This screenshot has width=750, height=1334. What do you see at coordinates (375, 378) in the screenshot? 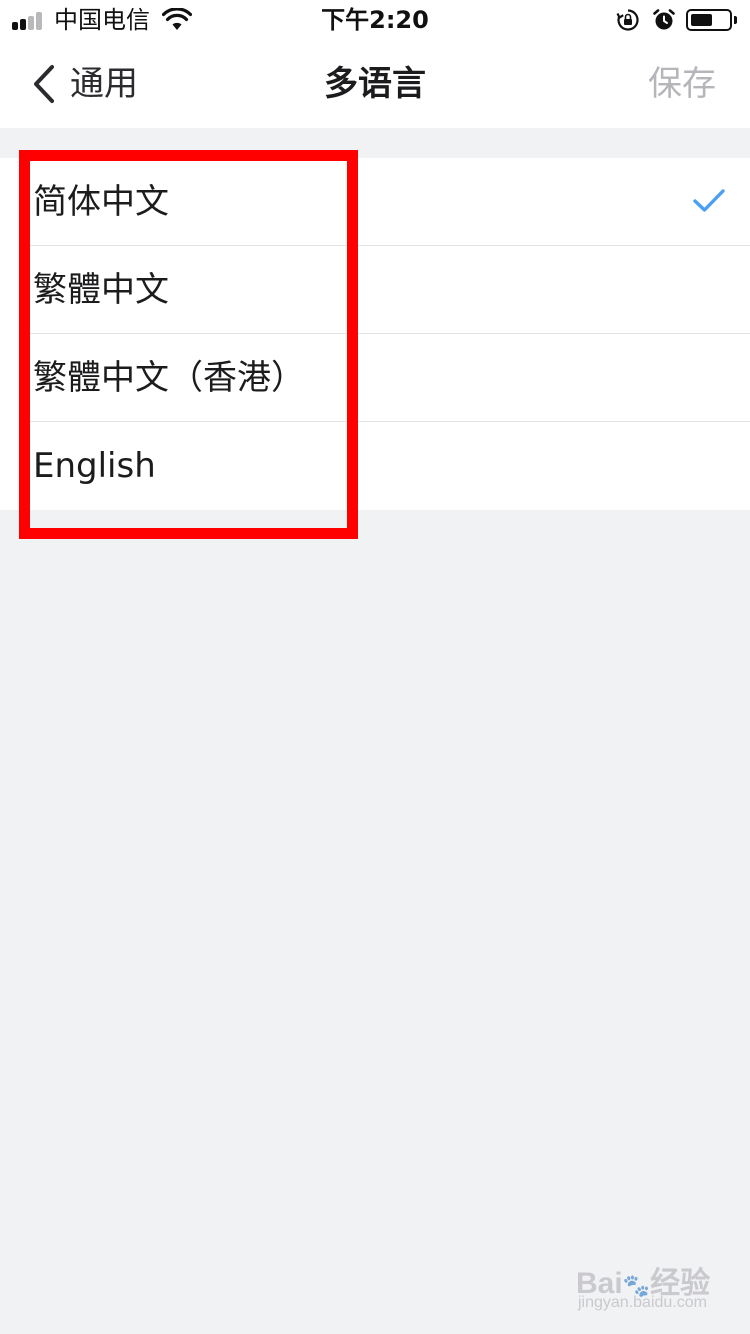
I see `language-item-traditional-chinese-hk: 繁體中文（香港）` at bounding box center [375, 378].